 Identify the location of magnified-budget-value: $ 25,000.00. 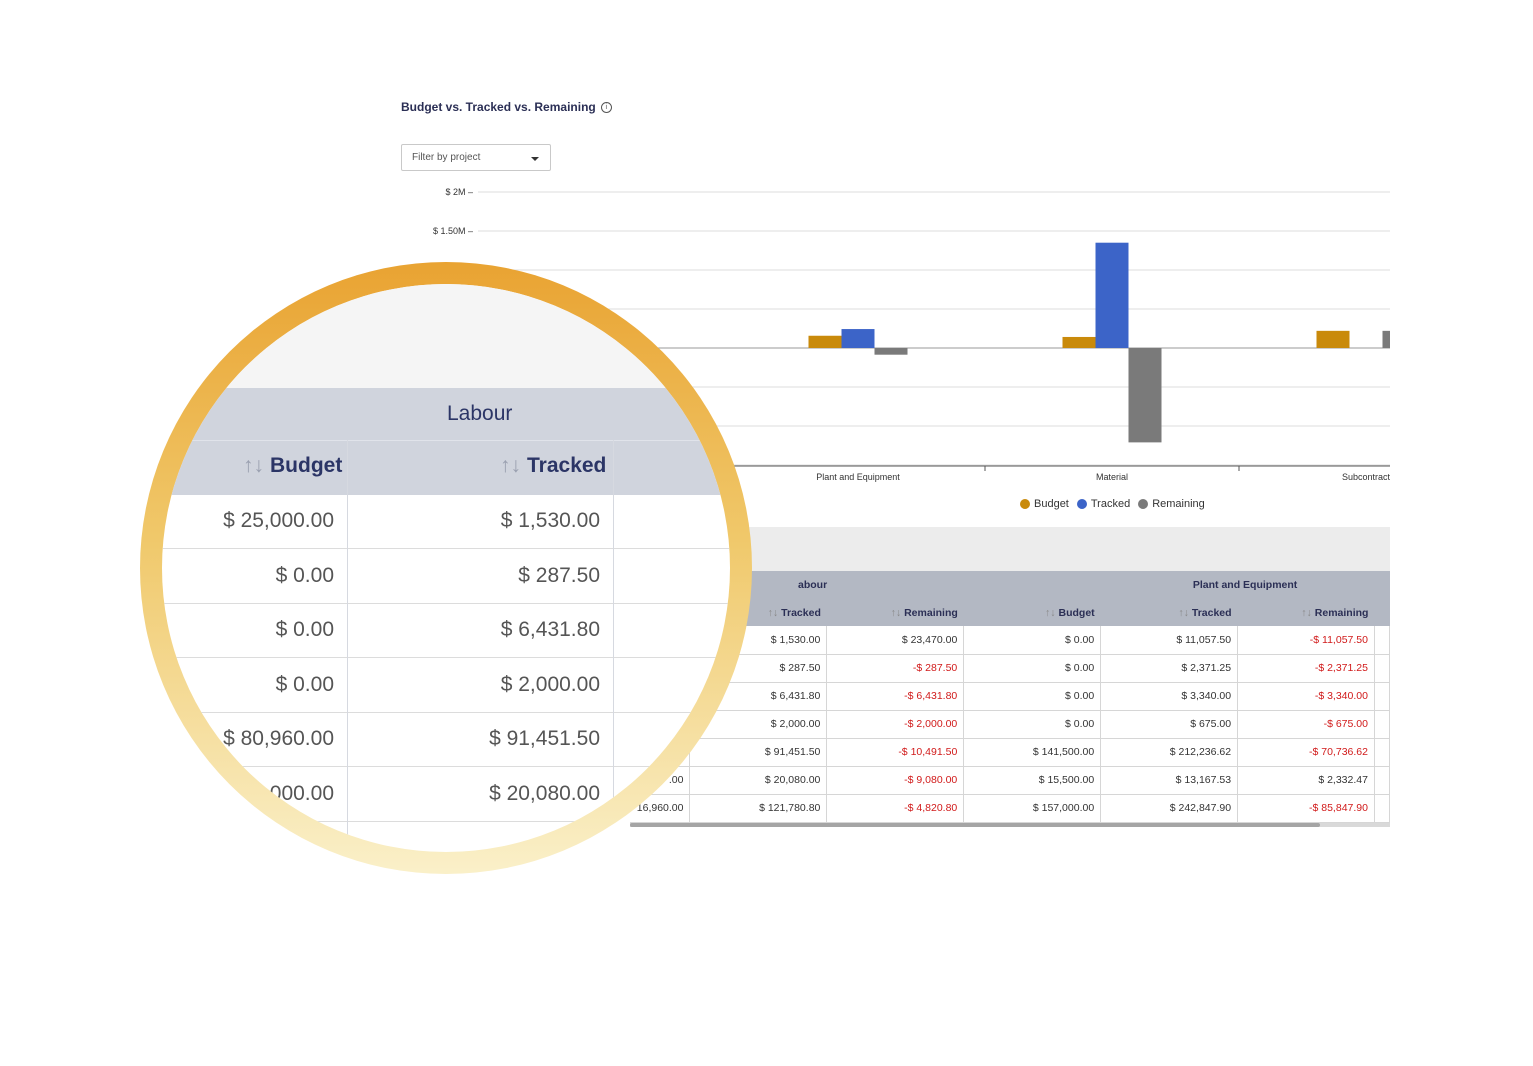
(278, 520).